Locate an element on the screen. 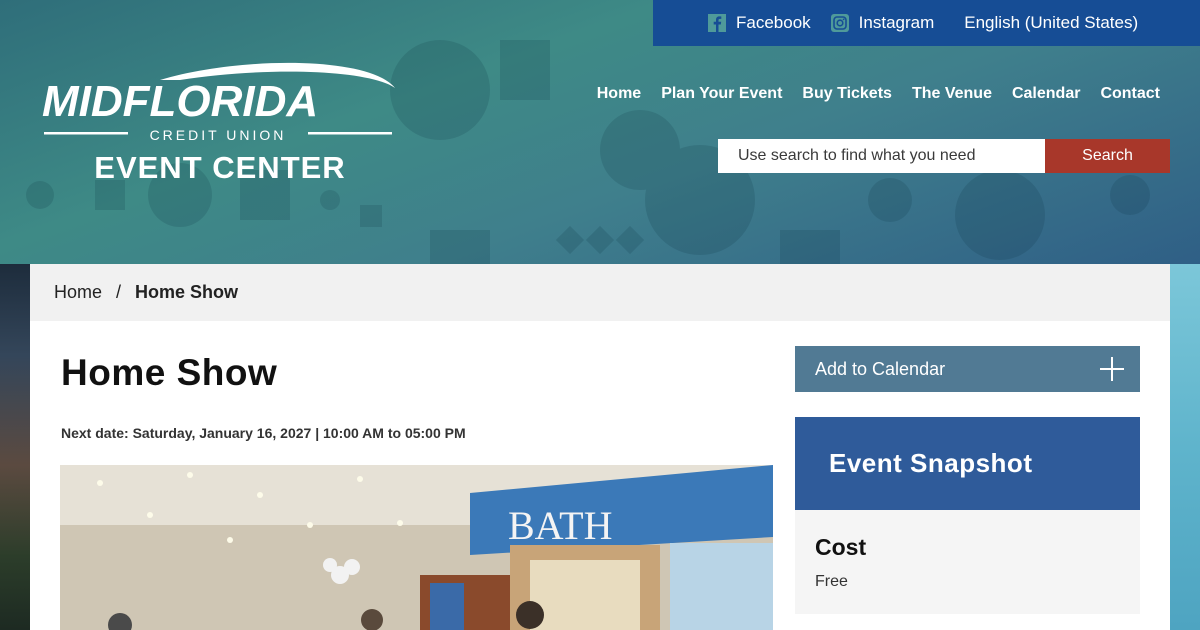 This screenshot has height=630, width=1200. facebook-label: Facebook is located at coordinates (773, 22).